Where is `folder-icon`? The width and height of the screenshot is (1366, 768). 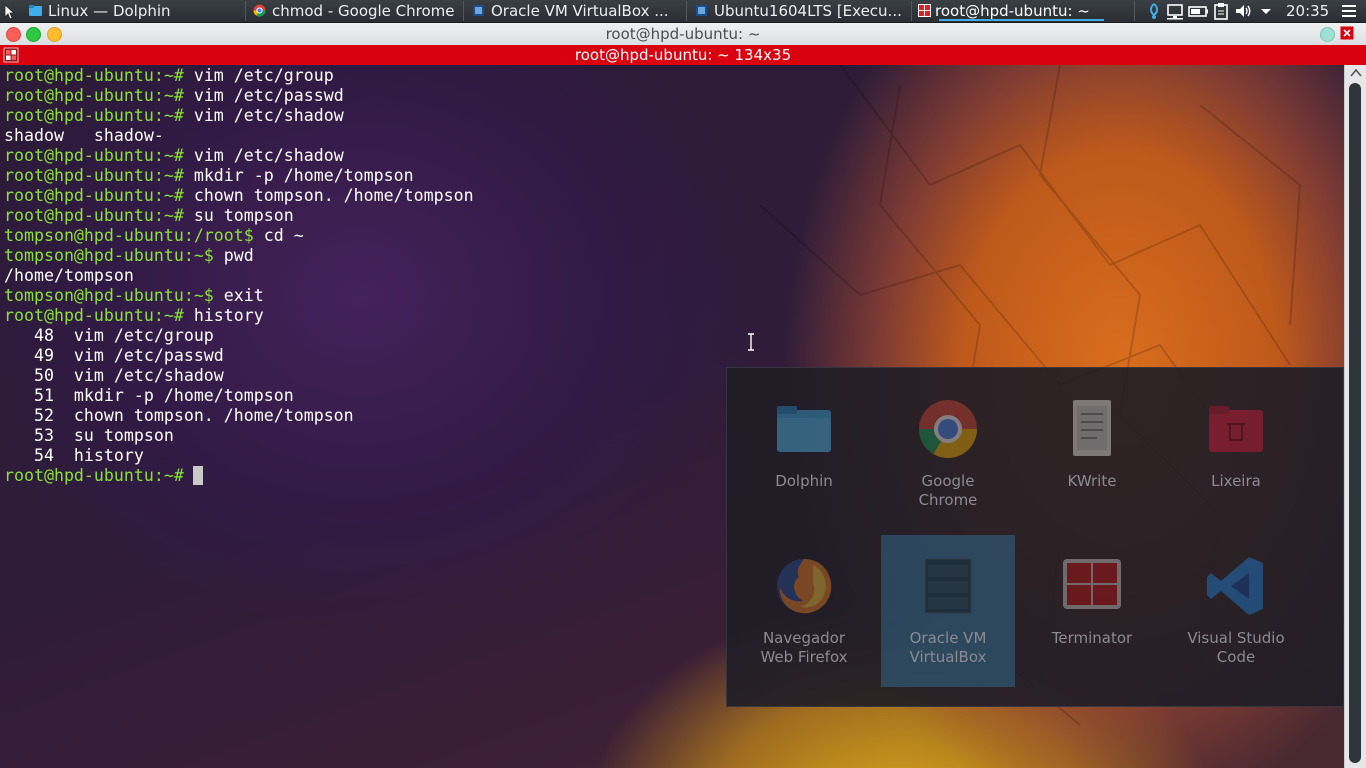 folder-icon is located at coordinates (804, 429).